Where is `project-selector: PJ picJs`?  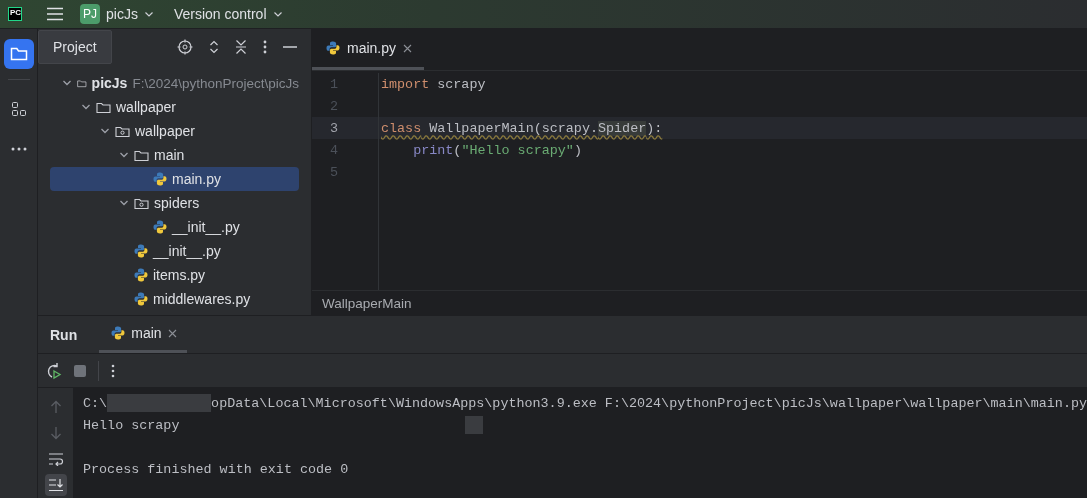
project-selector: PJ picJs is located at coordinates (117, 14).